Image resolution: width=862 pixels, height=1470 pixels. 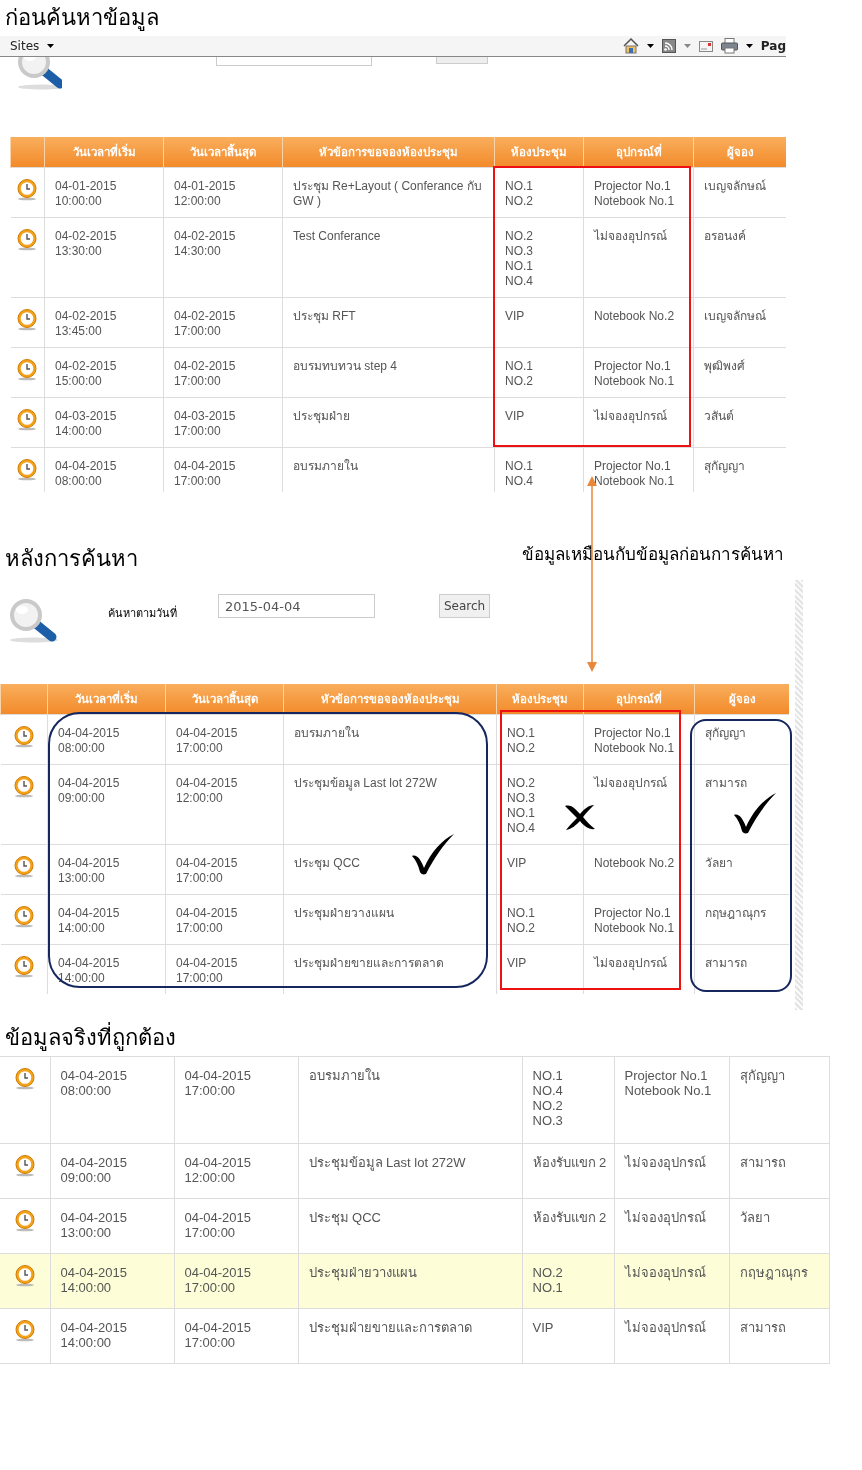 What do you see at coordinates (464, 606) in the screenshot?
I see `search-button: Search` at bounding box center [464, 606].